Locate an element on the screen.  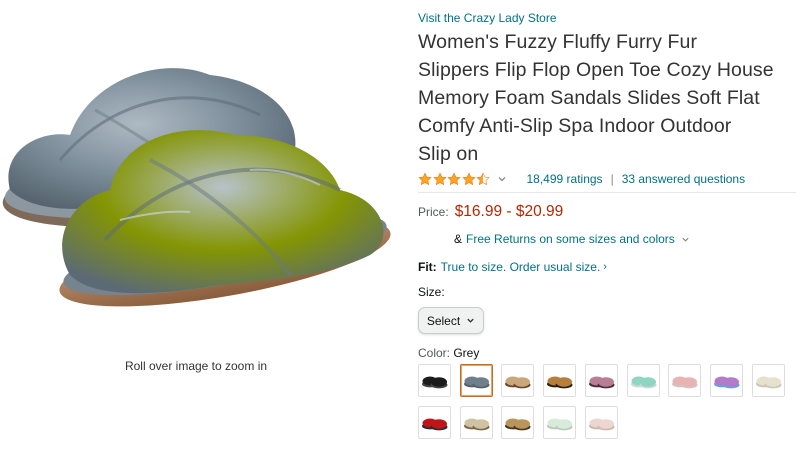
color-swatch-leopard-light is located at coordinates (518, 380).